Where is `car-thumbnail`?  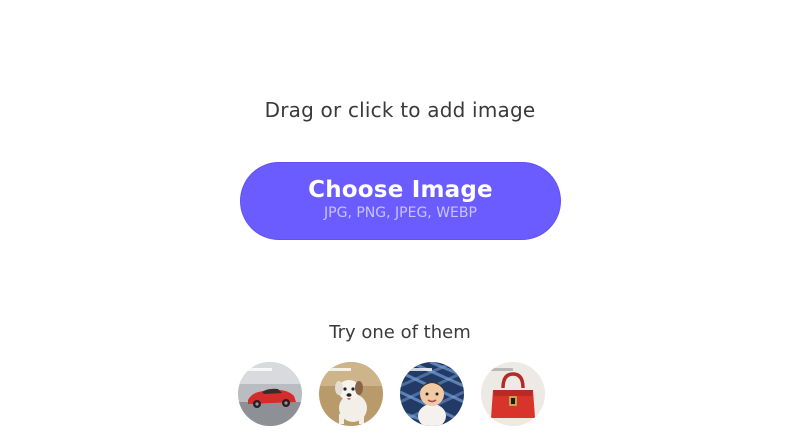
car-thumbnail is located at coordinates (270, 394).